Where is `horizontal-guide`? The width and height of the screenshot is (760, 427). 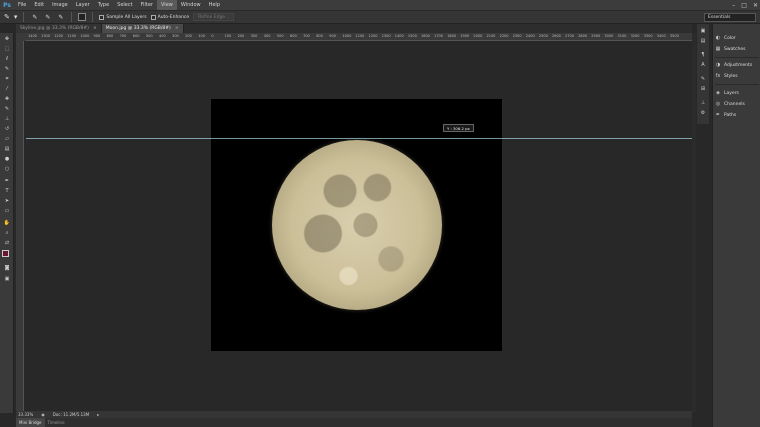
horizontal-guide is located at coordinates (359, 138).